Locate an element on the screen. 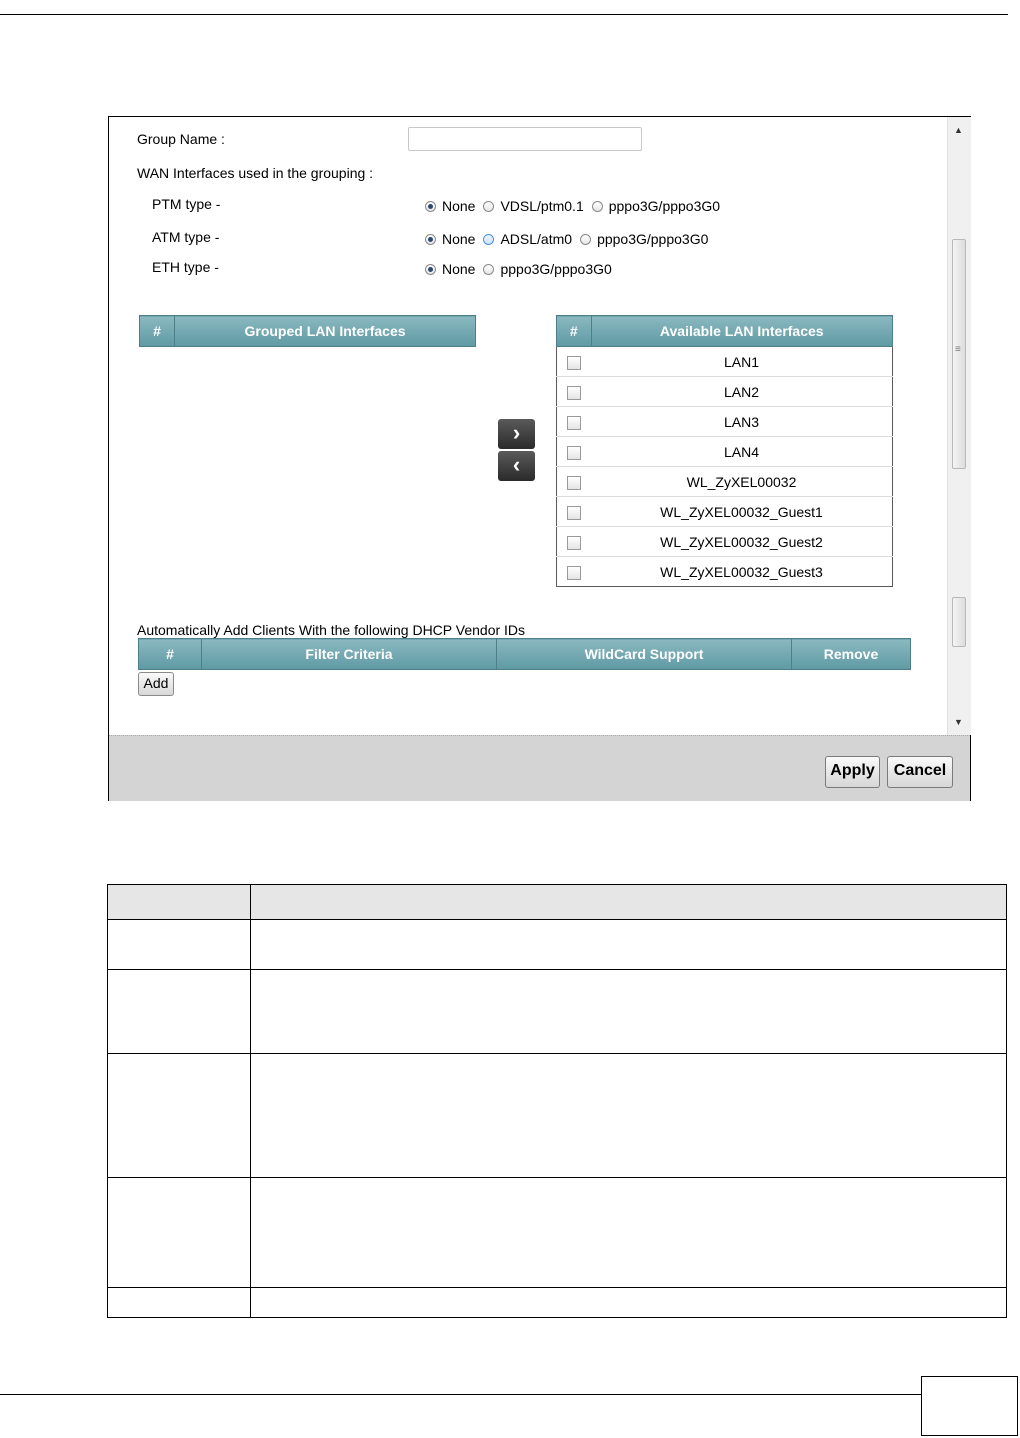 Image resolution: width=1020 pixels, height=1438 pixels. desc-header-description is located at coordinates (628, 902).